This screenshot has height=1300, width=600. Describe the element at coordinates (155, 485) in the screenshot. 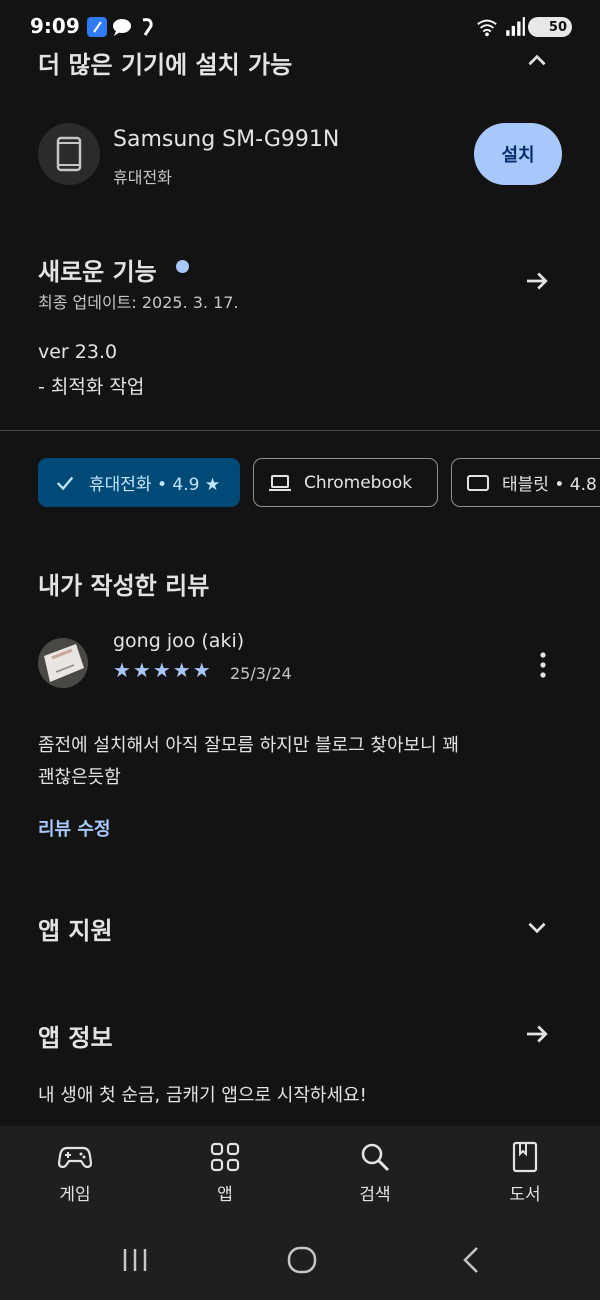

I see `chip-label: 휴대전화 • 4.9 ★` at that location.